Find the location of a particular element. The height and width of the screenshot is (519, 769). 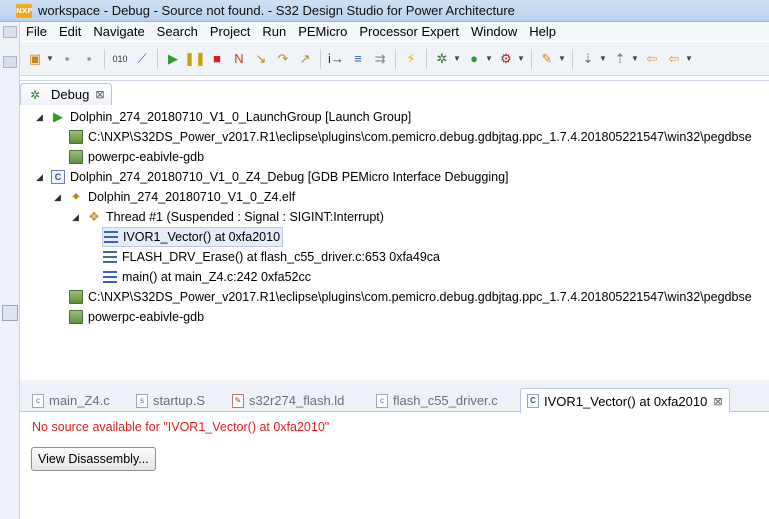

launch-group-icon: ▶ is located at coordinates (58, 116).